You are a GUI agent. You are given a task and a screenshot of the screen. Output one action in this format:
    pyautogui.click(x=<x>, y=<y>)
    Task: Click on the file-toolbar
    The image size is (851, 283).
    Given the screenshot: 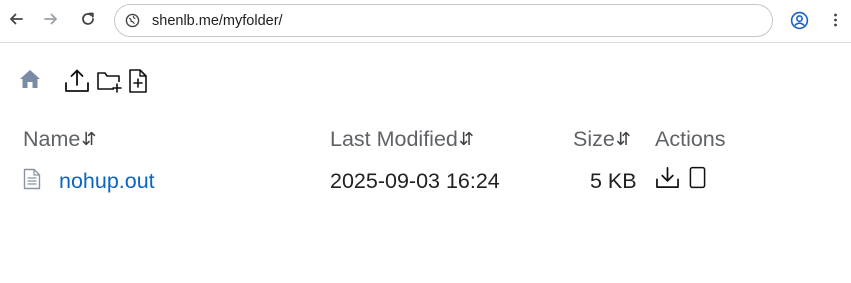 What is the action you would take?
    pyautogui.click(x=425, y=81)
    